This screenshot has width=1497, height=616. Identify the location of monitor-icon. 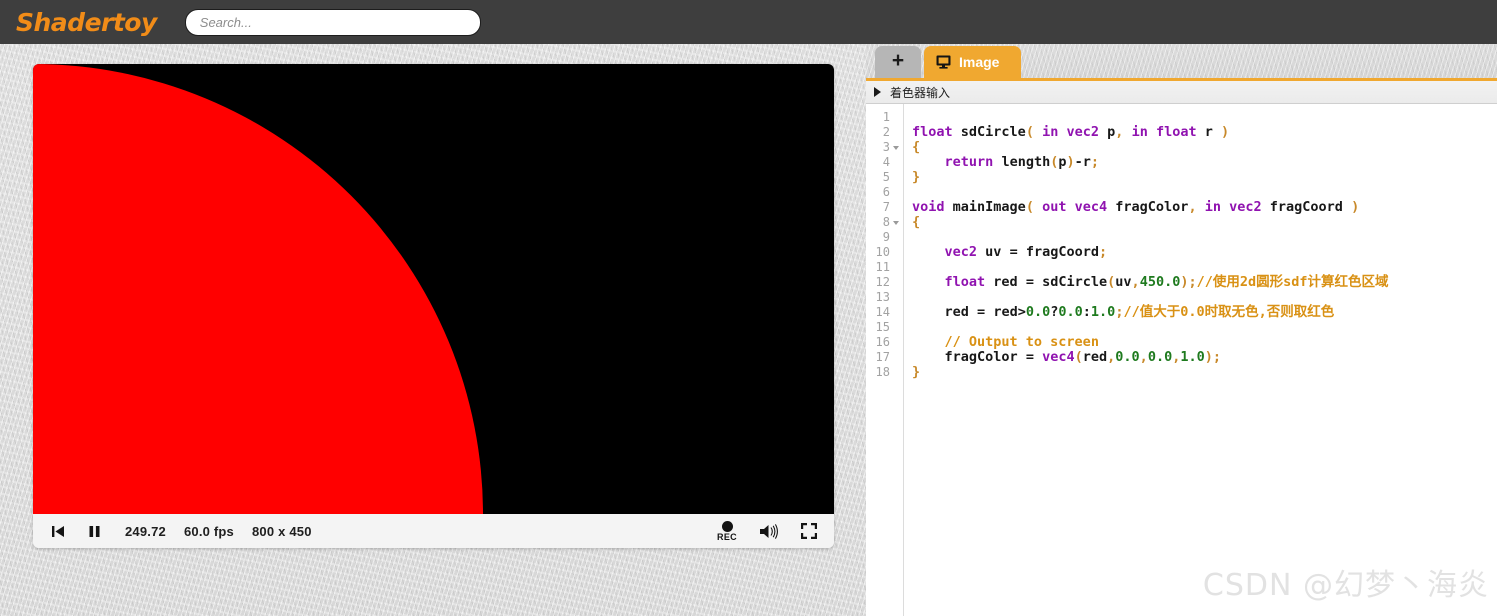
(943, 62).